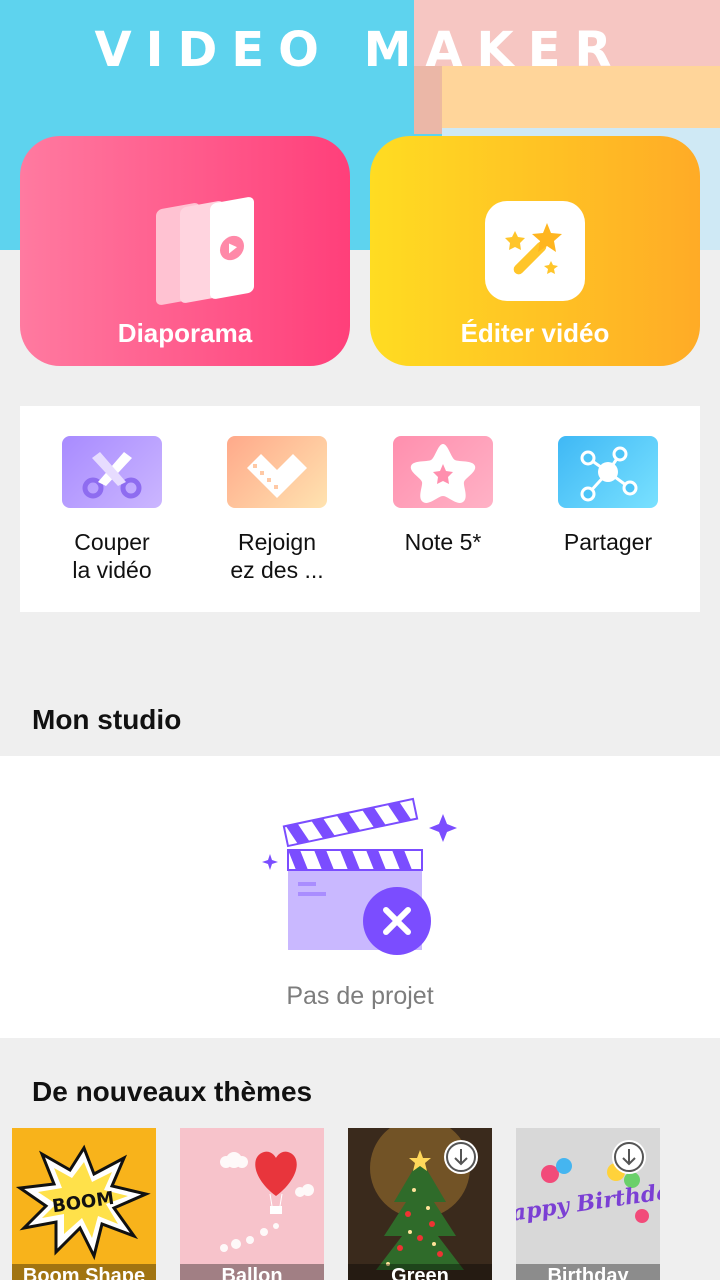  I want to click on slideshow-icon, so click(206, 251).